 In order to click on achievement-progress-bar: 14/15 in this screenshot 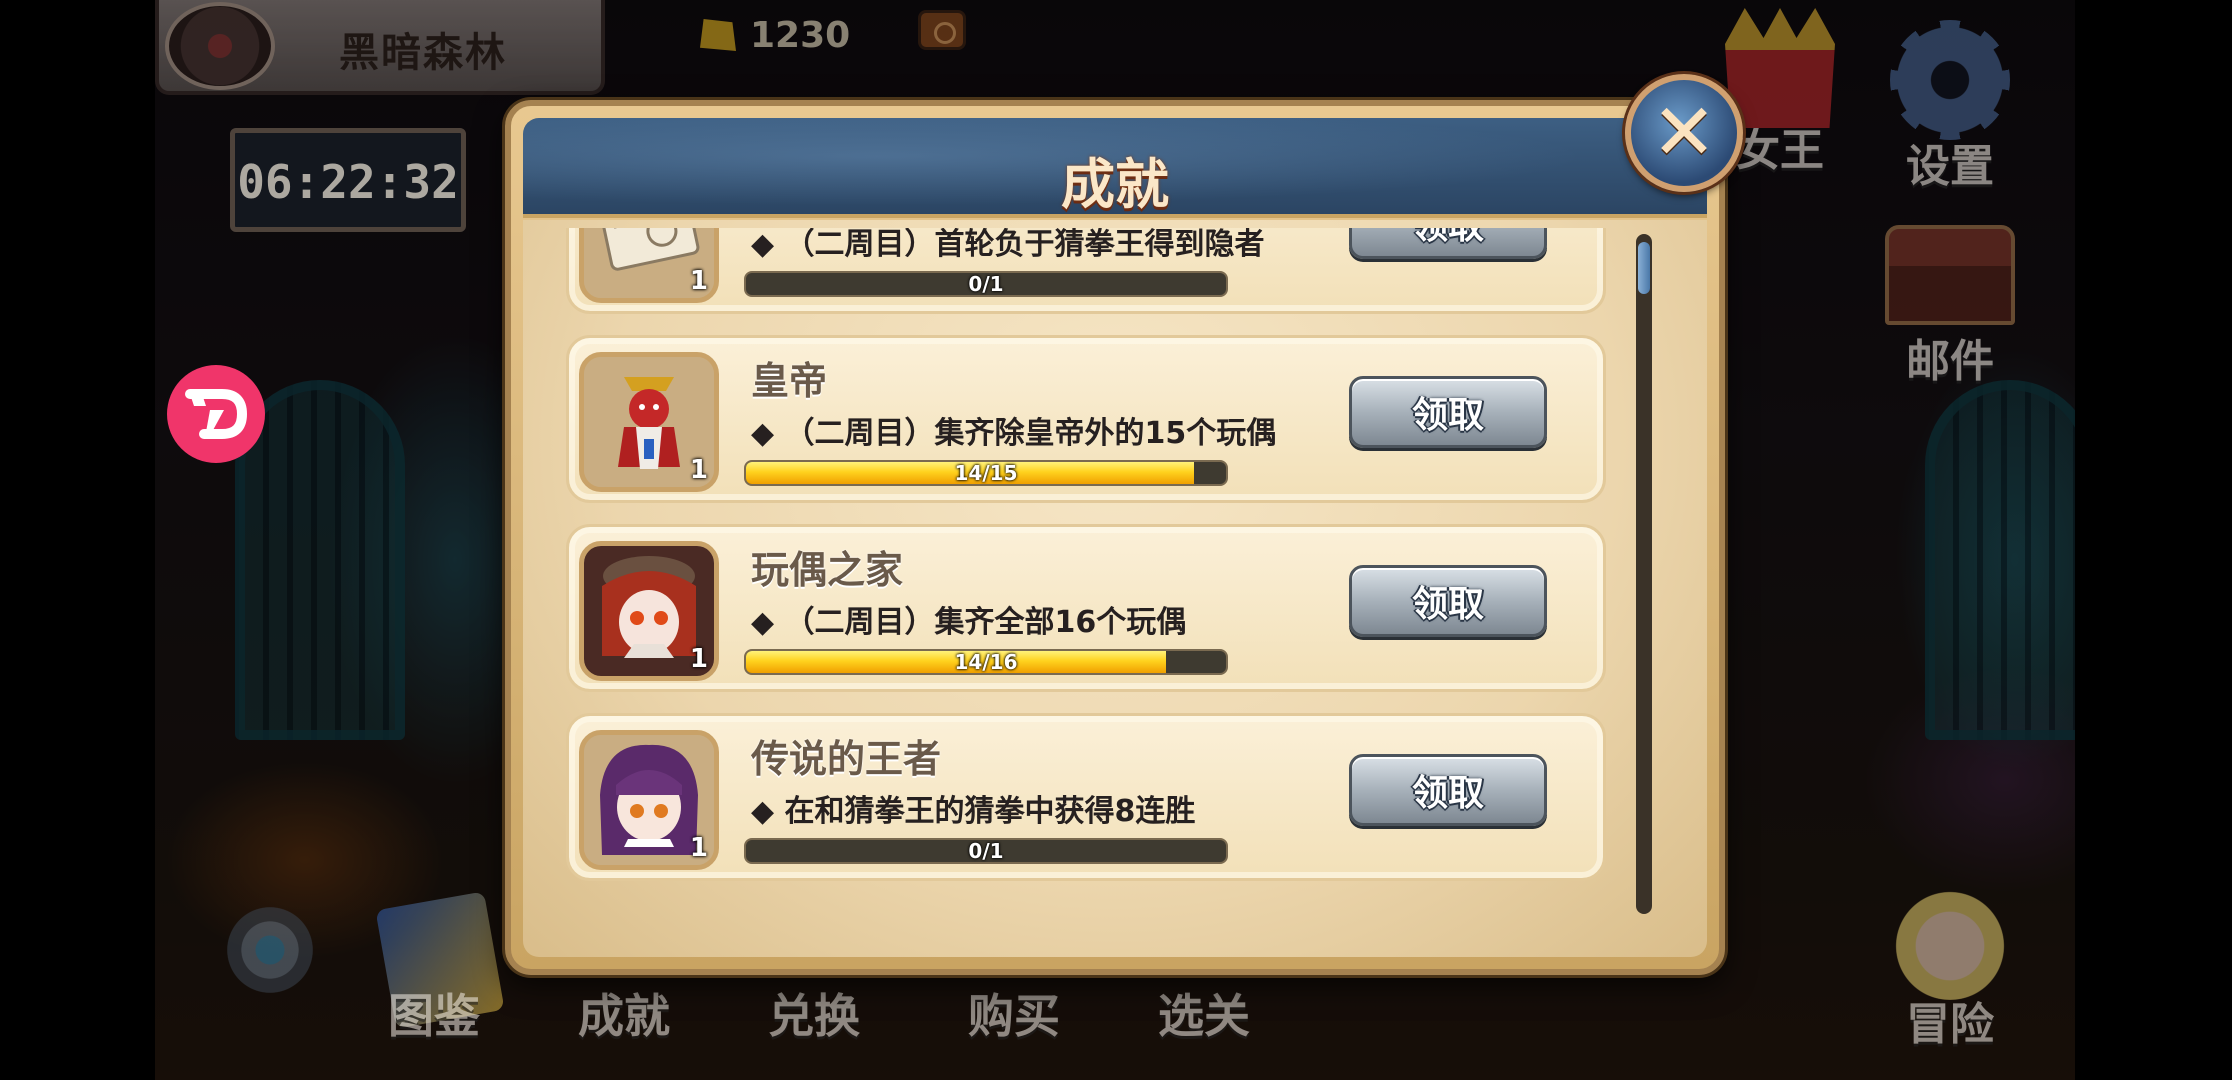, I will do `click(986, 473)`.